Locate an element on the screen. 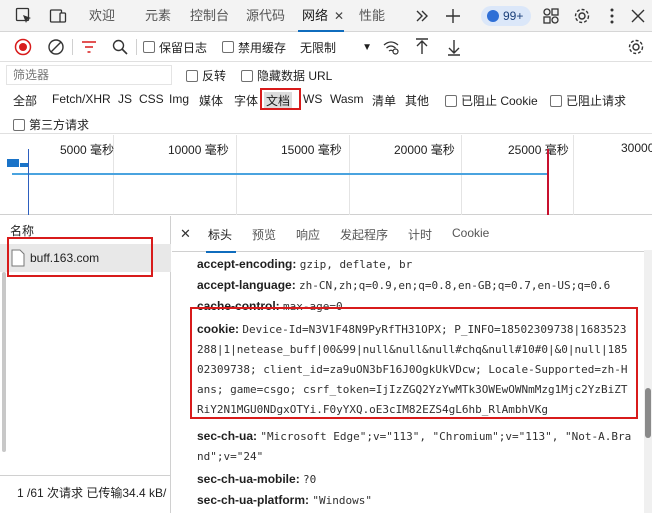  details-scrollbar-thumb is located at coordinates (648, 413).